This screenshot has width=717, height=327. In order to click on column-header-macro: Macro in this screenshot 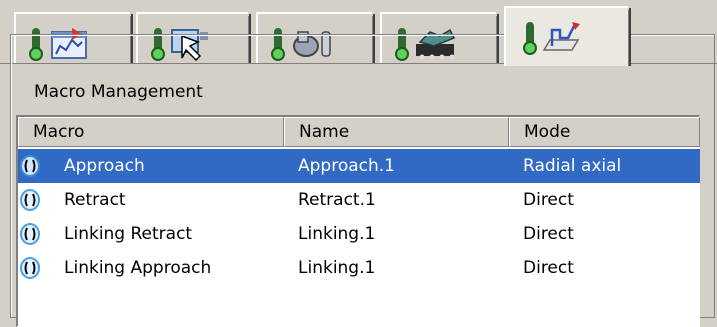, I will do `click(151, 132)`.